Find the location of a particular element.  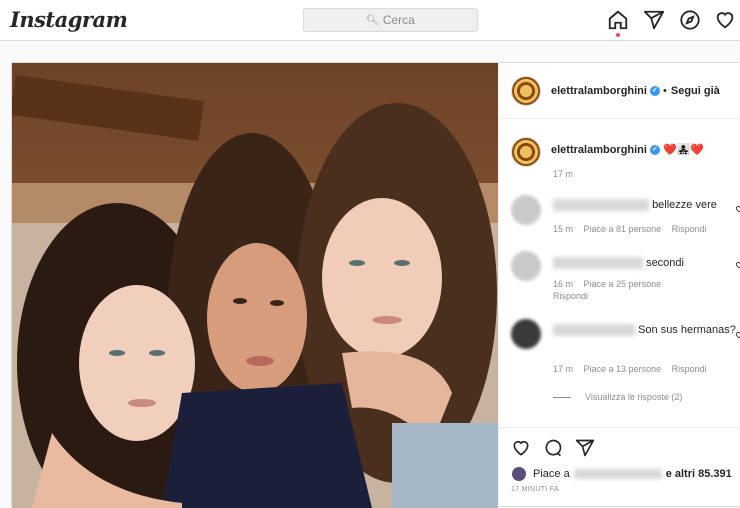

caption-time: 17 m is located at coordinates (563, 174).